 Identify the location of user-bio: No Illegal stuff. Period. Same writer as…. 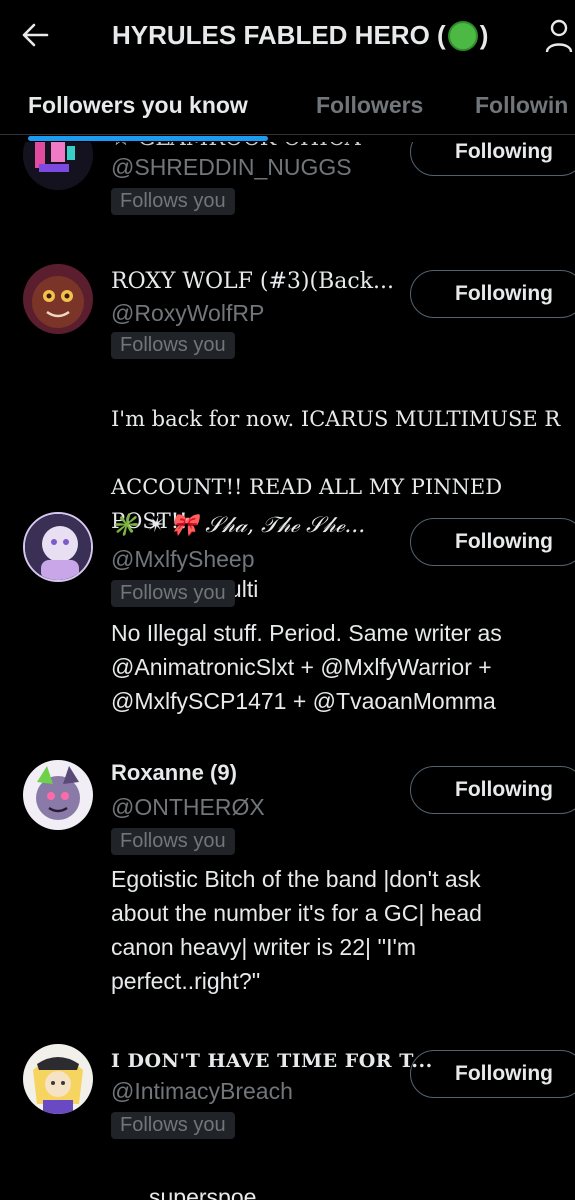
(306, 667).